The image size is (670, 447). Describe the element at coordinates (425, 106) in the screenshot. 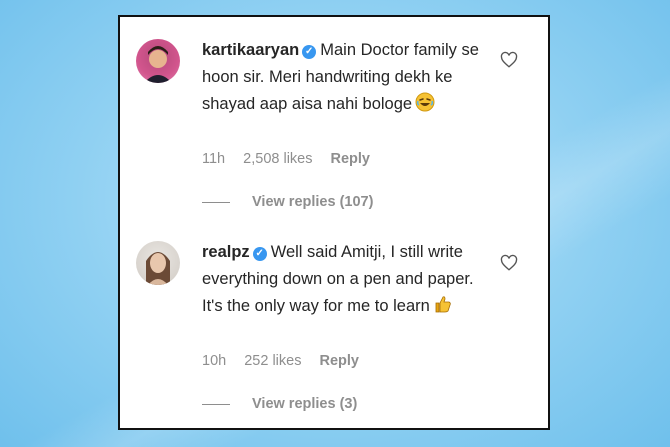

I see `laughing-emoji-icon` at that location.